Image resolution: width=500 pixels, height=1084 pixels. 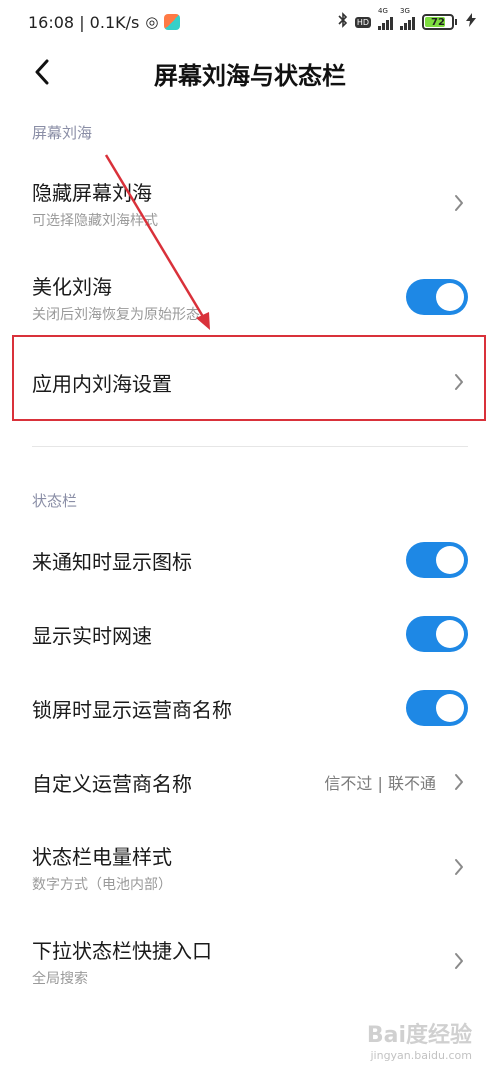 I want to click on row-hide-notch-title: 隐藏屏幕刘海, so click(x=92, y=192).